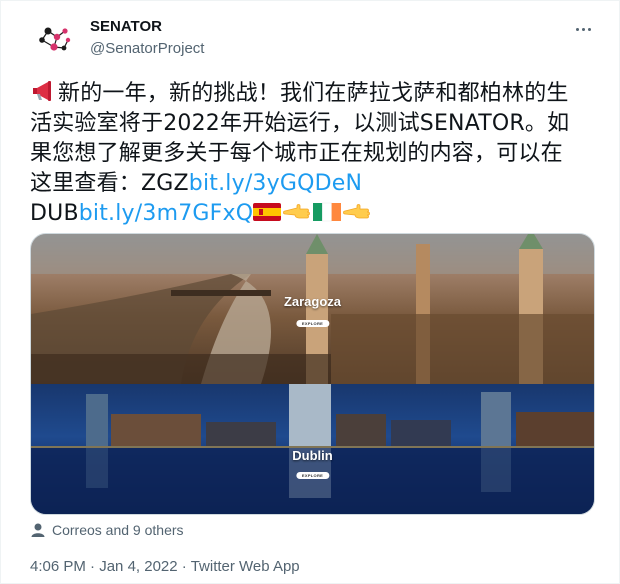 The height and width of the screenshot is (584, 620). What do you see at coordinates (312, 455) in the screenshot?
I see `dublin-title: Dublin` at bounding box center [312, 455].